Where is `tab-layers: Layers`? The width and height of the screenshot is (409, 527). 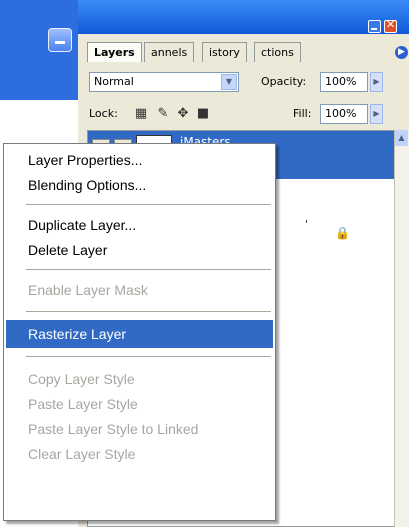 tab-layers: Layers is located at coordinates (114, 52).